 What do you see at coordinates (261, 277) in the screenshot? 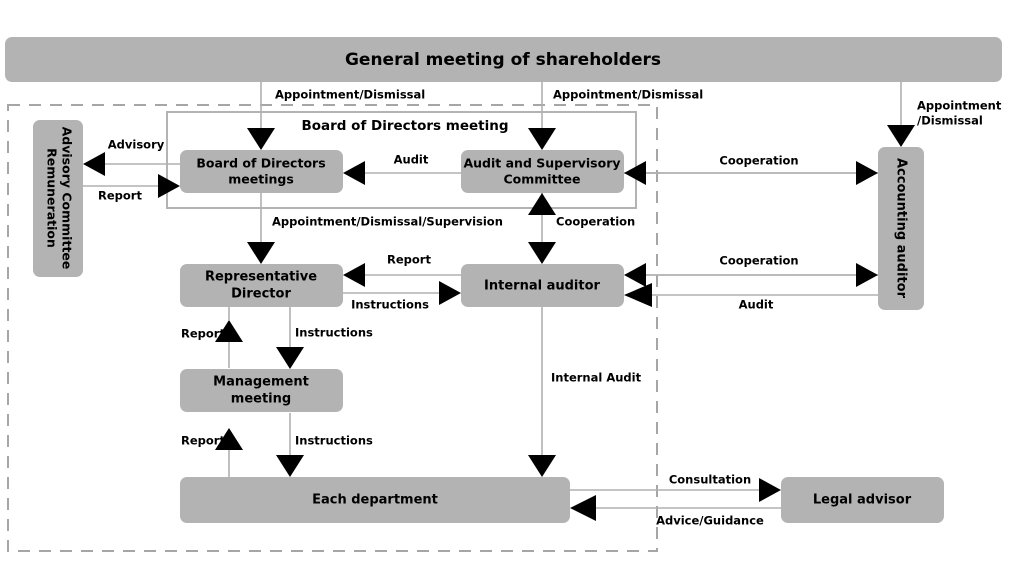
I see `node-representative-director-label-line1: Representative` at bounding box center [261, 277].